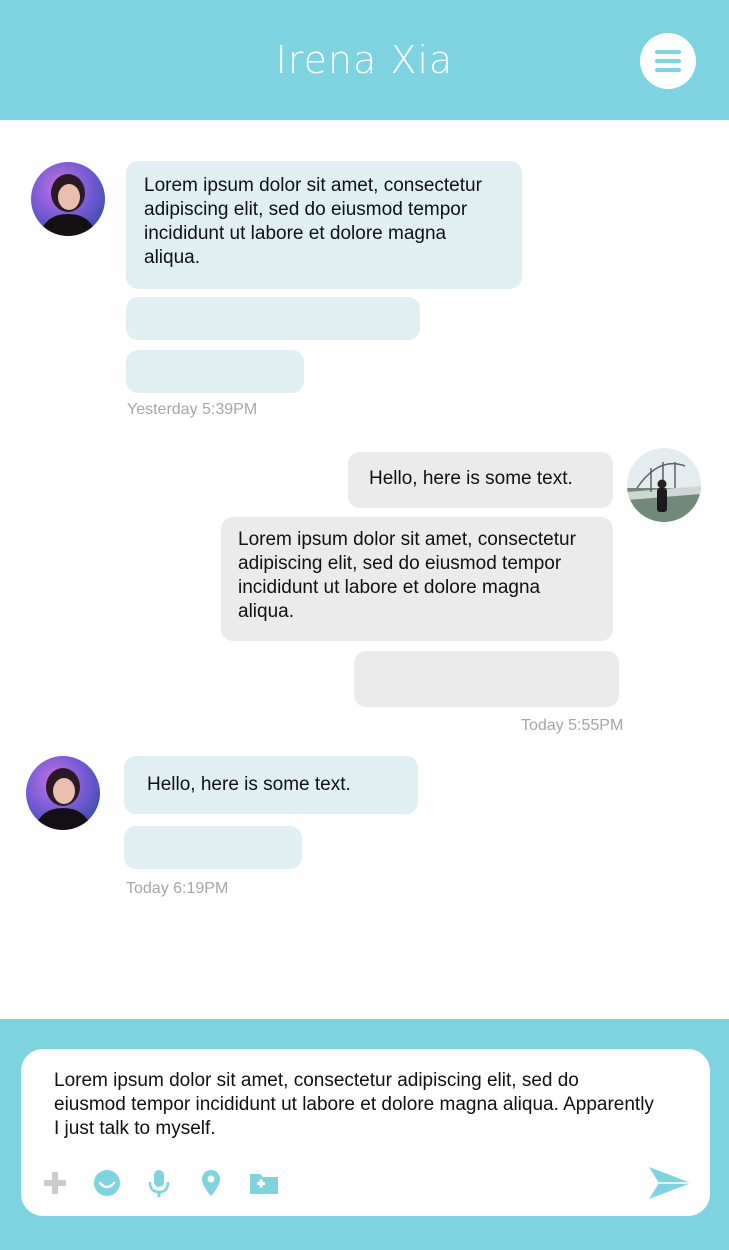 Image resolution: width=729 pixels, height=1250 pixels. I want to click on plus-button, so click(55, 1183).